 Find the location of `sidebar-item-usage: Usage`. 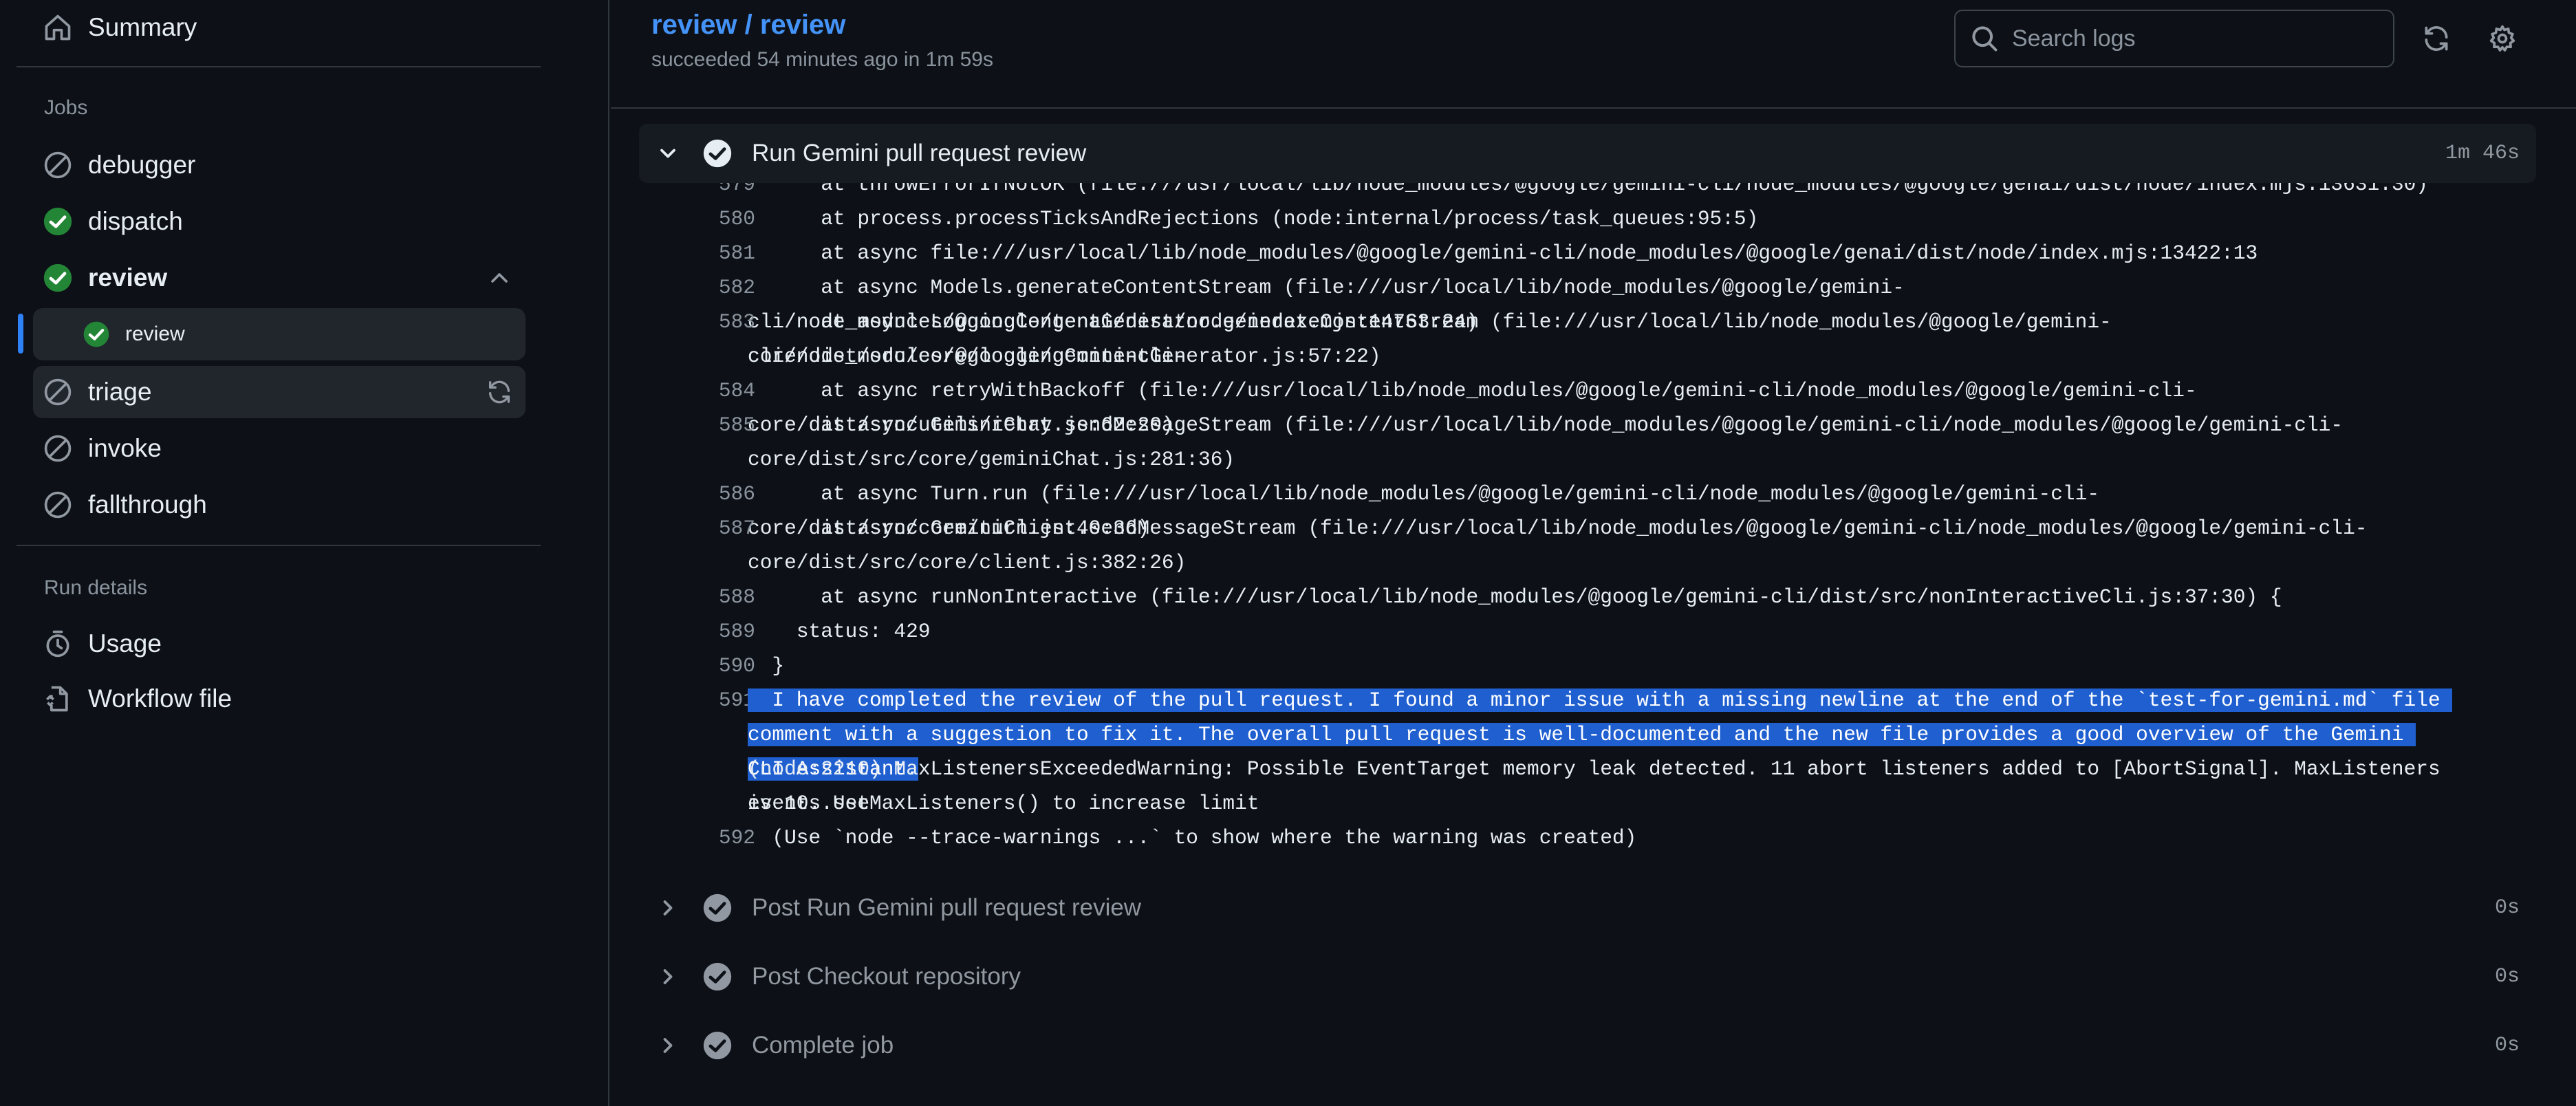

sidebar-item-usage: Usage is located at coordinates (279, 644).